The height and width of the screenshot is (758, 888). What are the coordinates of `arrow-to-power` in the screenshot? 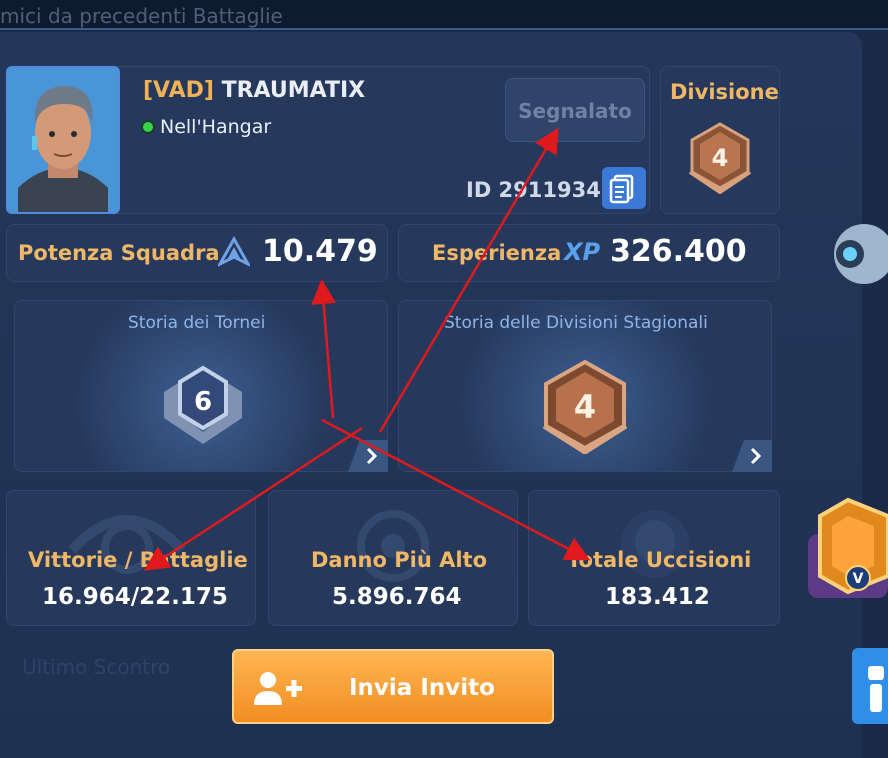 It's located at (324, 349).